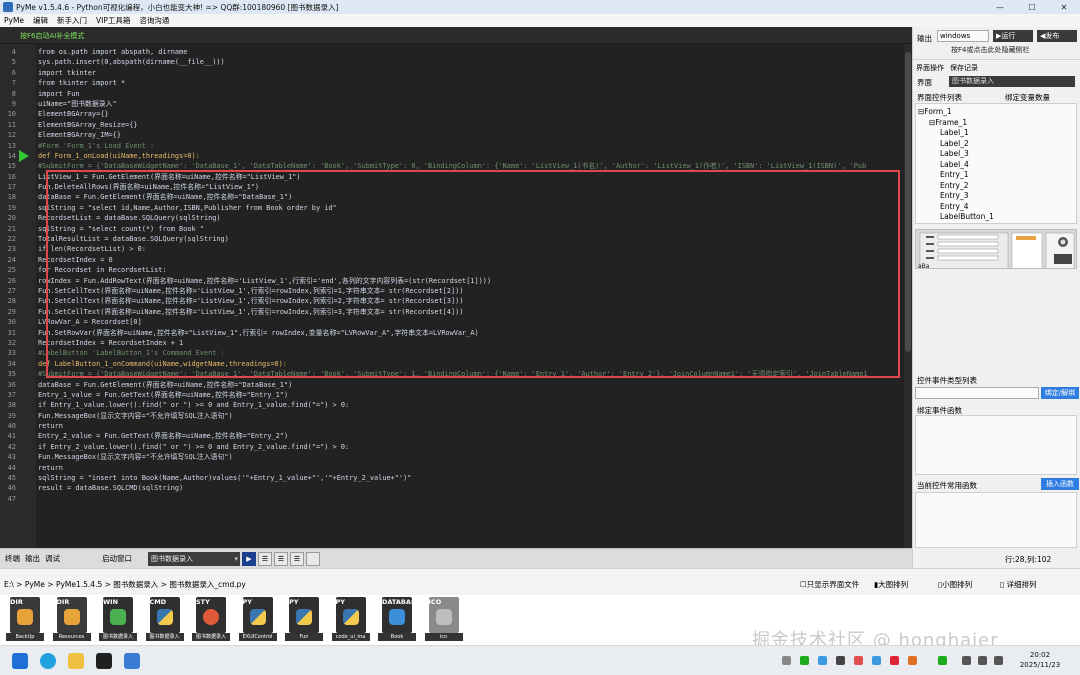  I want to click on insert-function-button: 插入函数, so click(1060, 484).